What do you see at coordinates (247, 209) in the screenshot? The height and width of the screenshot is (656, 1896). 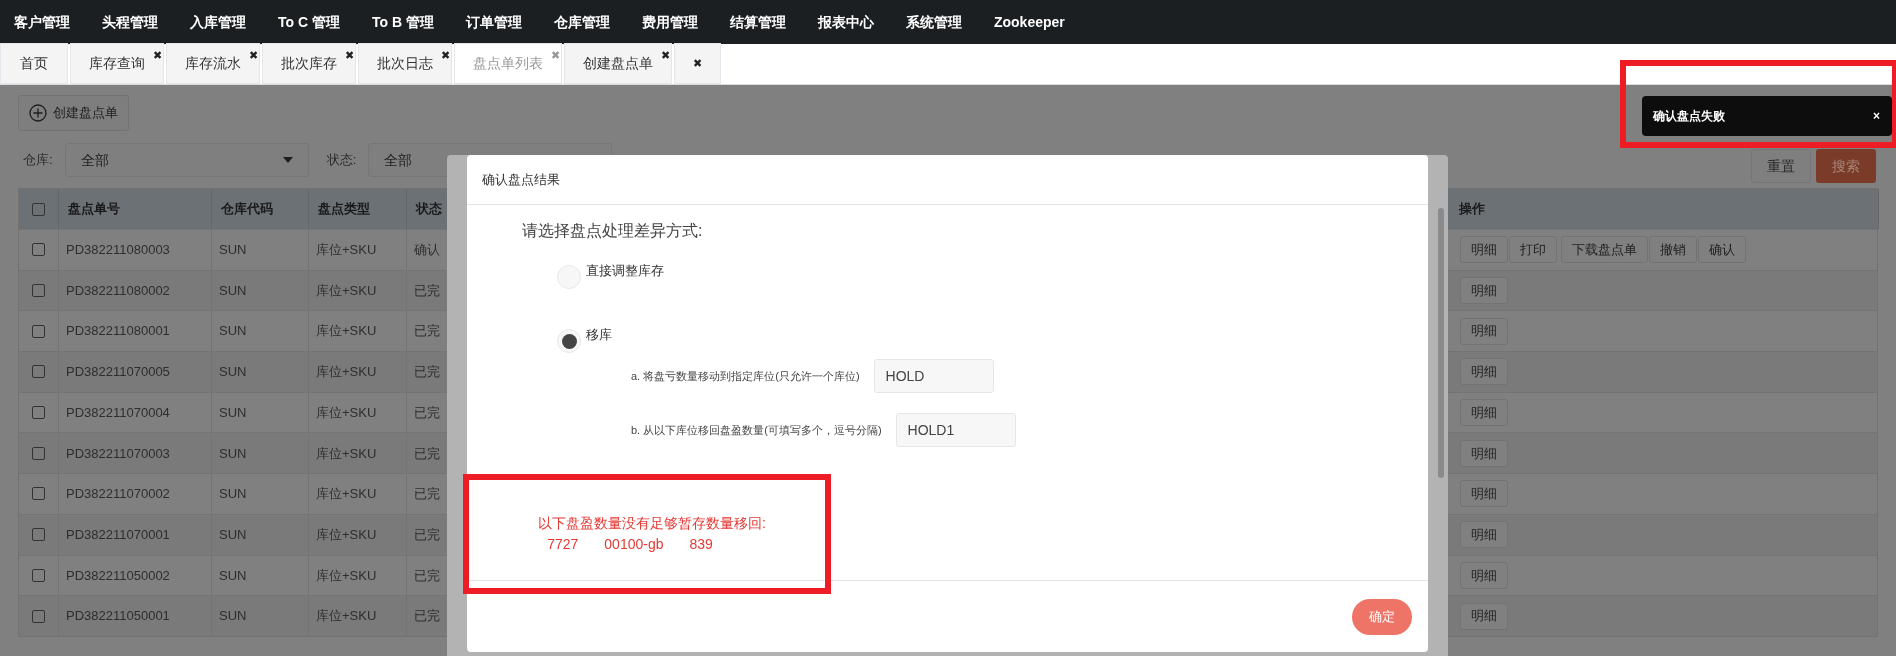 I see `column-header: 仓库代码` at bounding box center [247, 209].